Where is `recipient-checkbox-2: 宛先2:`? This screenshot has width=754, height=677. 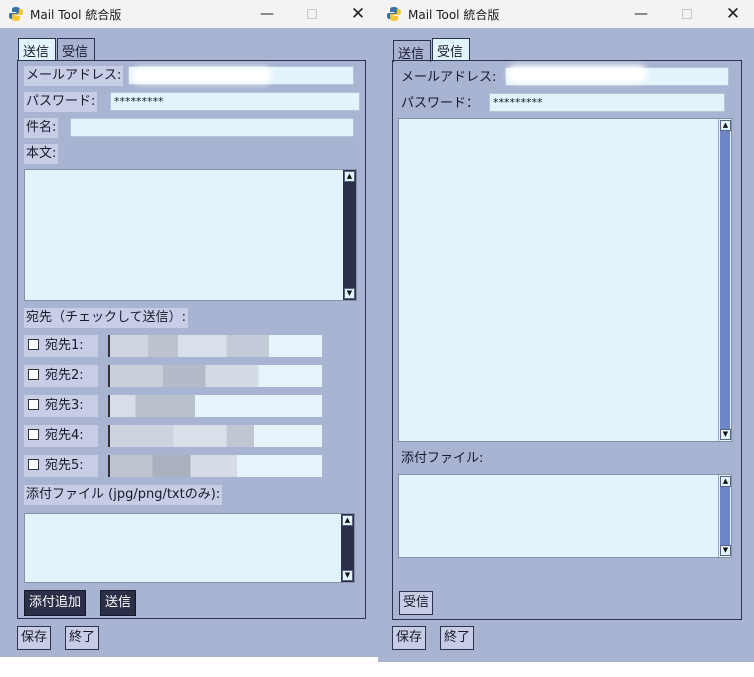
recipient-checkbox-2: 宛先2: is located at coordinates (61, 376).